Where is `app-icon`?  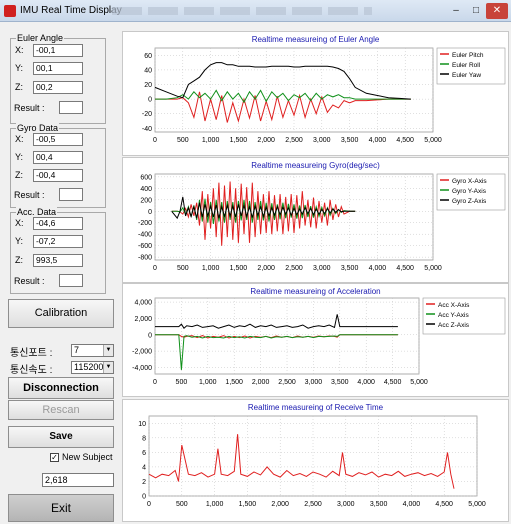
app-icon is located at coordinates (10, 11).